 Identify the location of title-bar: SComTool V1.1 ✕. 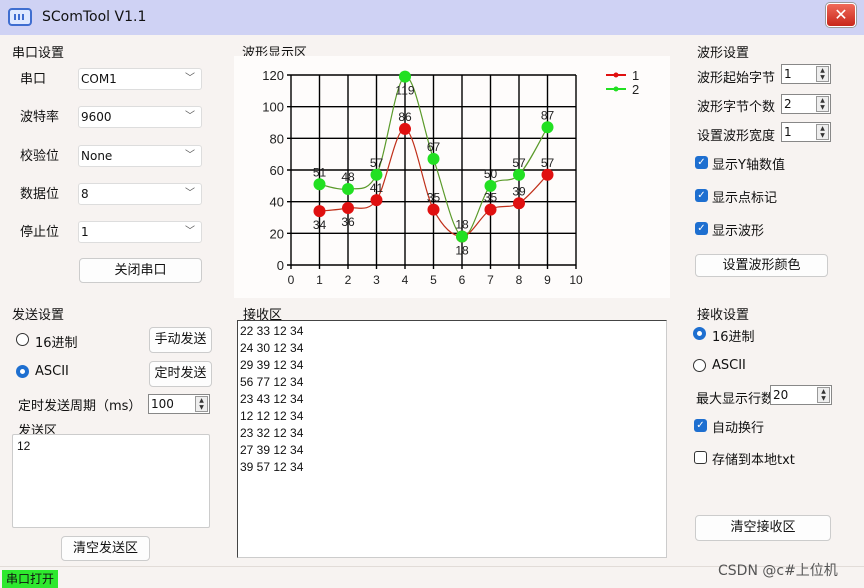
(432, 17).